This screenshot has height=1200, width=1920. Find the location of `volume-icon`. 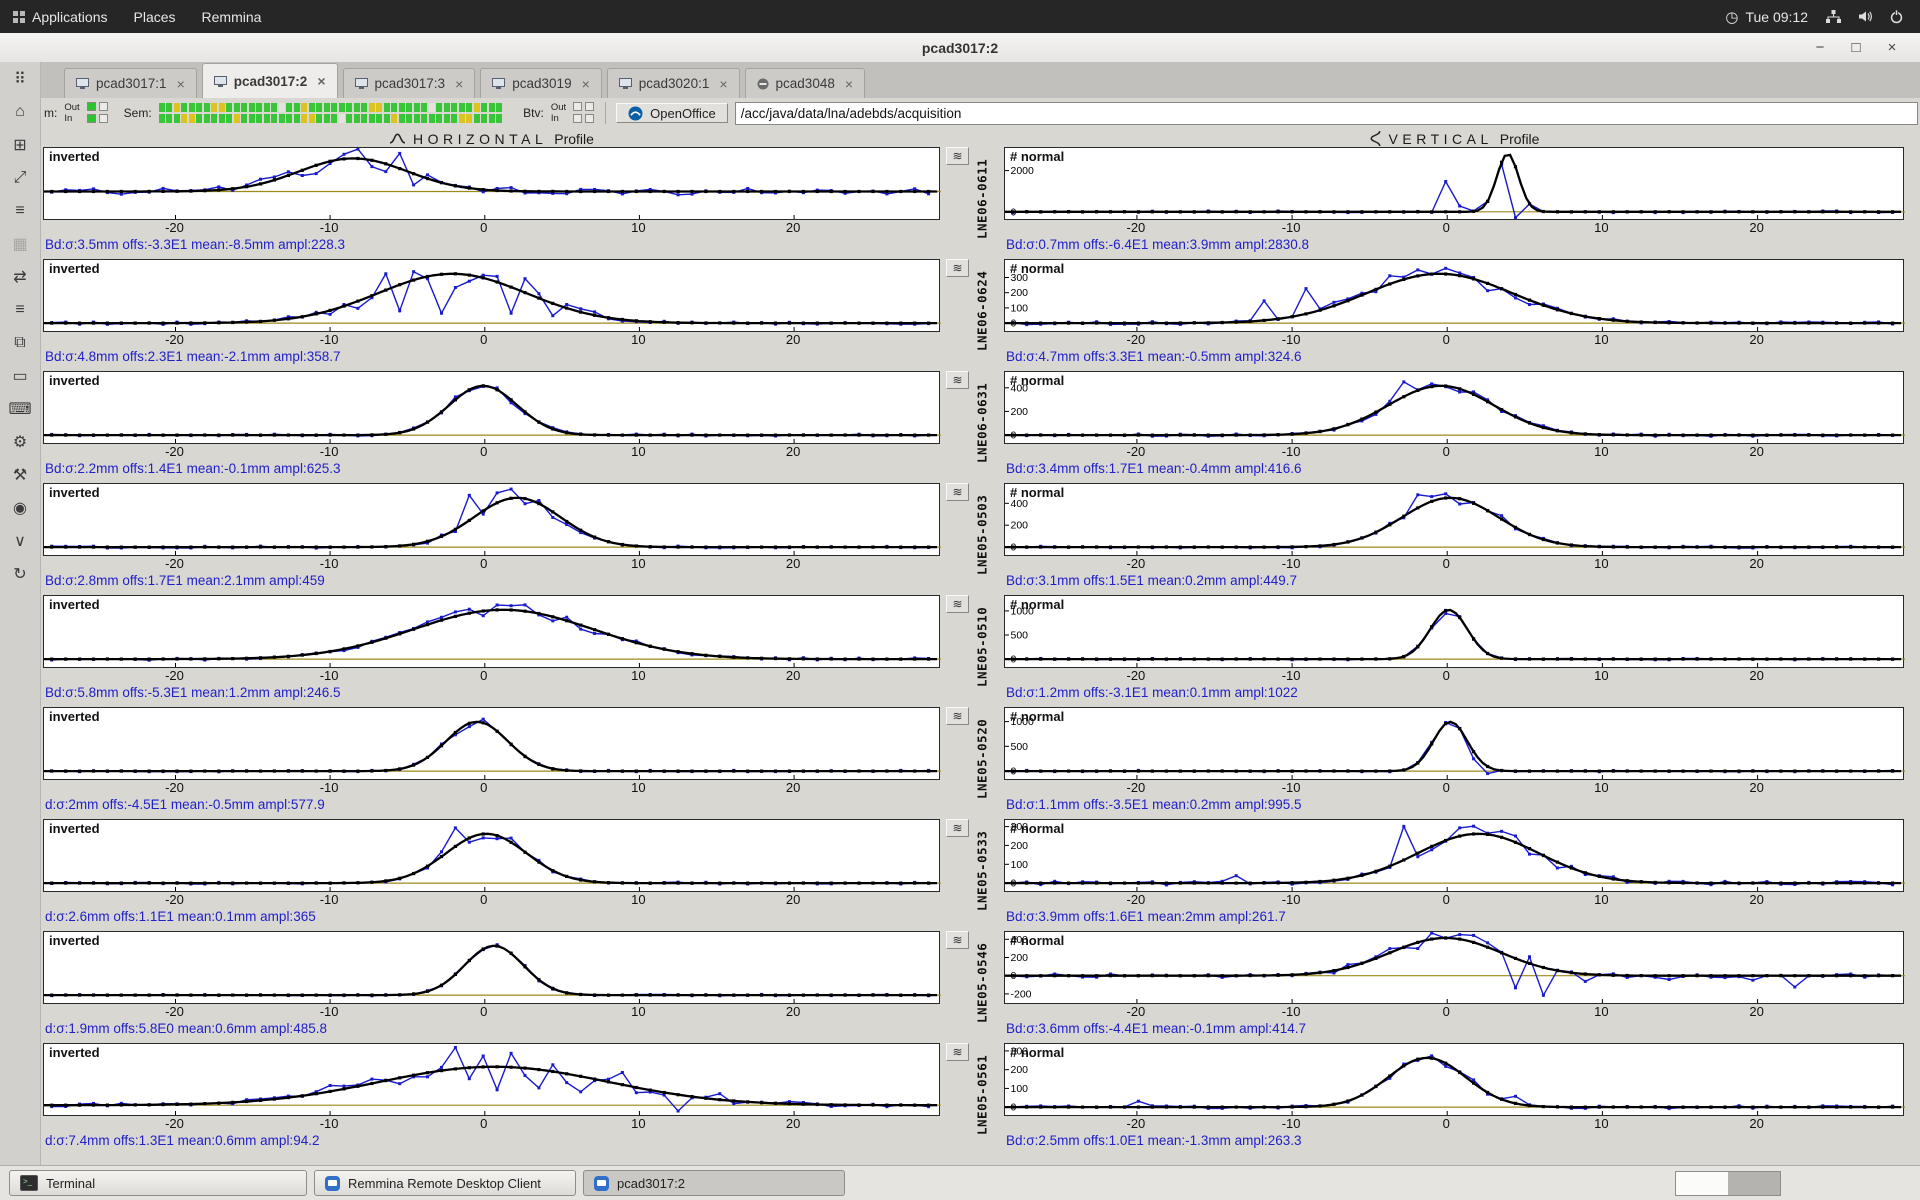

volume-icon is located at coordinates (1865, 16).